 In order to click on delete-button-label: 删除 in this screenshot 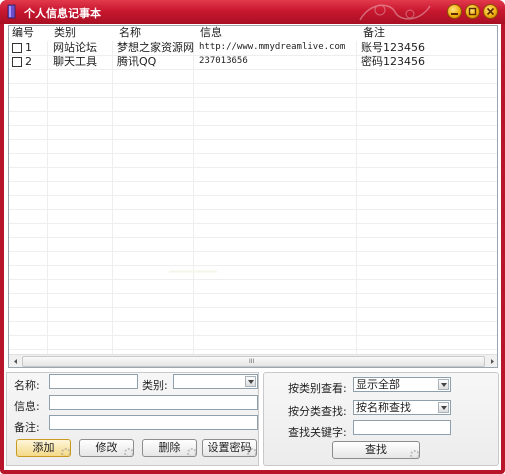, I will do `click(169, 447)`.